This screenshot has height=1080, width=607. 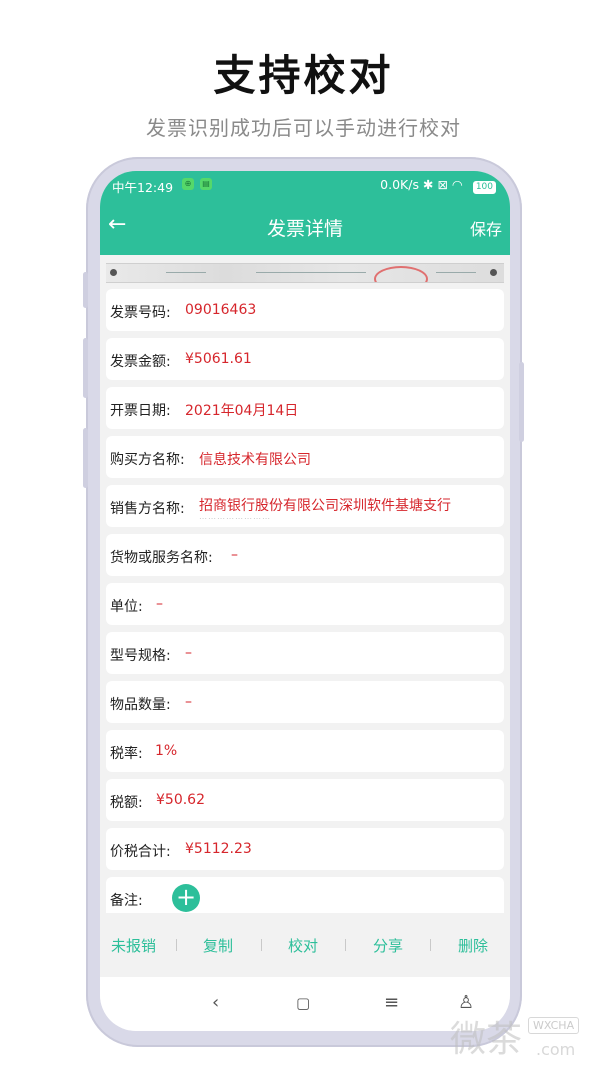 What do you see at coordinates (399, 184) in the screenshot?
I see `network-speed: 0.0K/s` at bounding box center [399, 184].